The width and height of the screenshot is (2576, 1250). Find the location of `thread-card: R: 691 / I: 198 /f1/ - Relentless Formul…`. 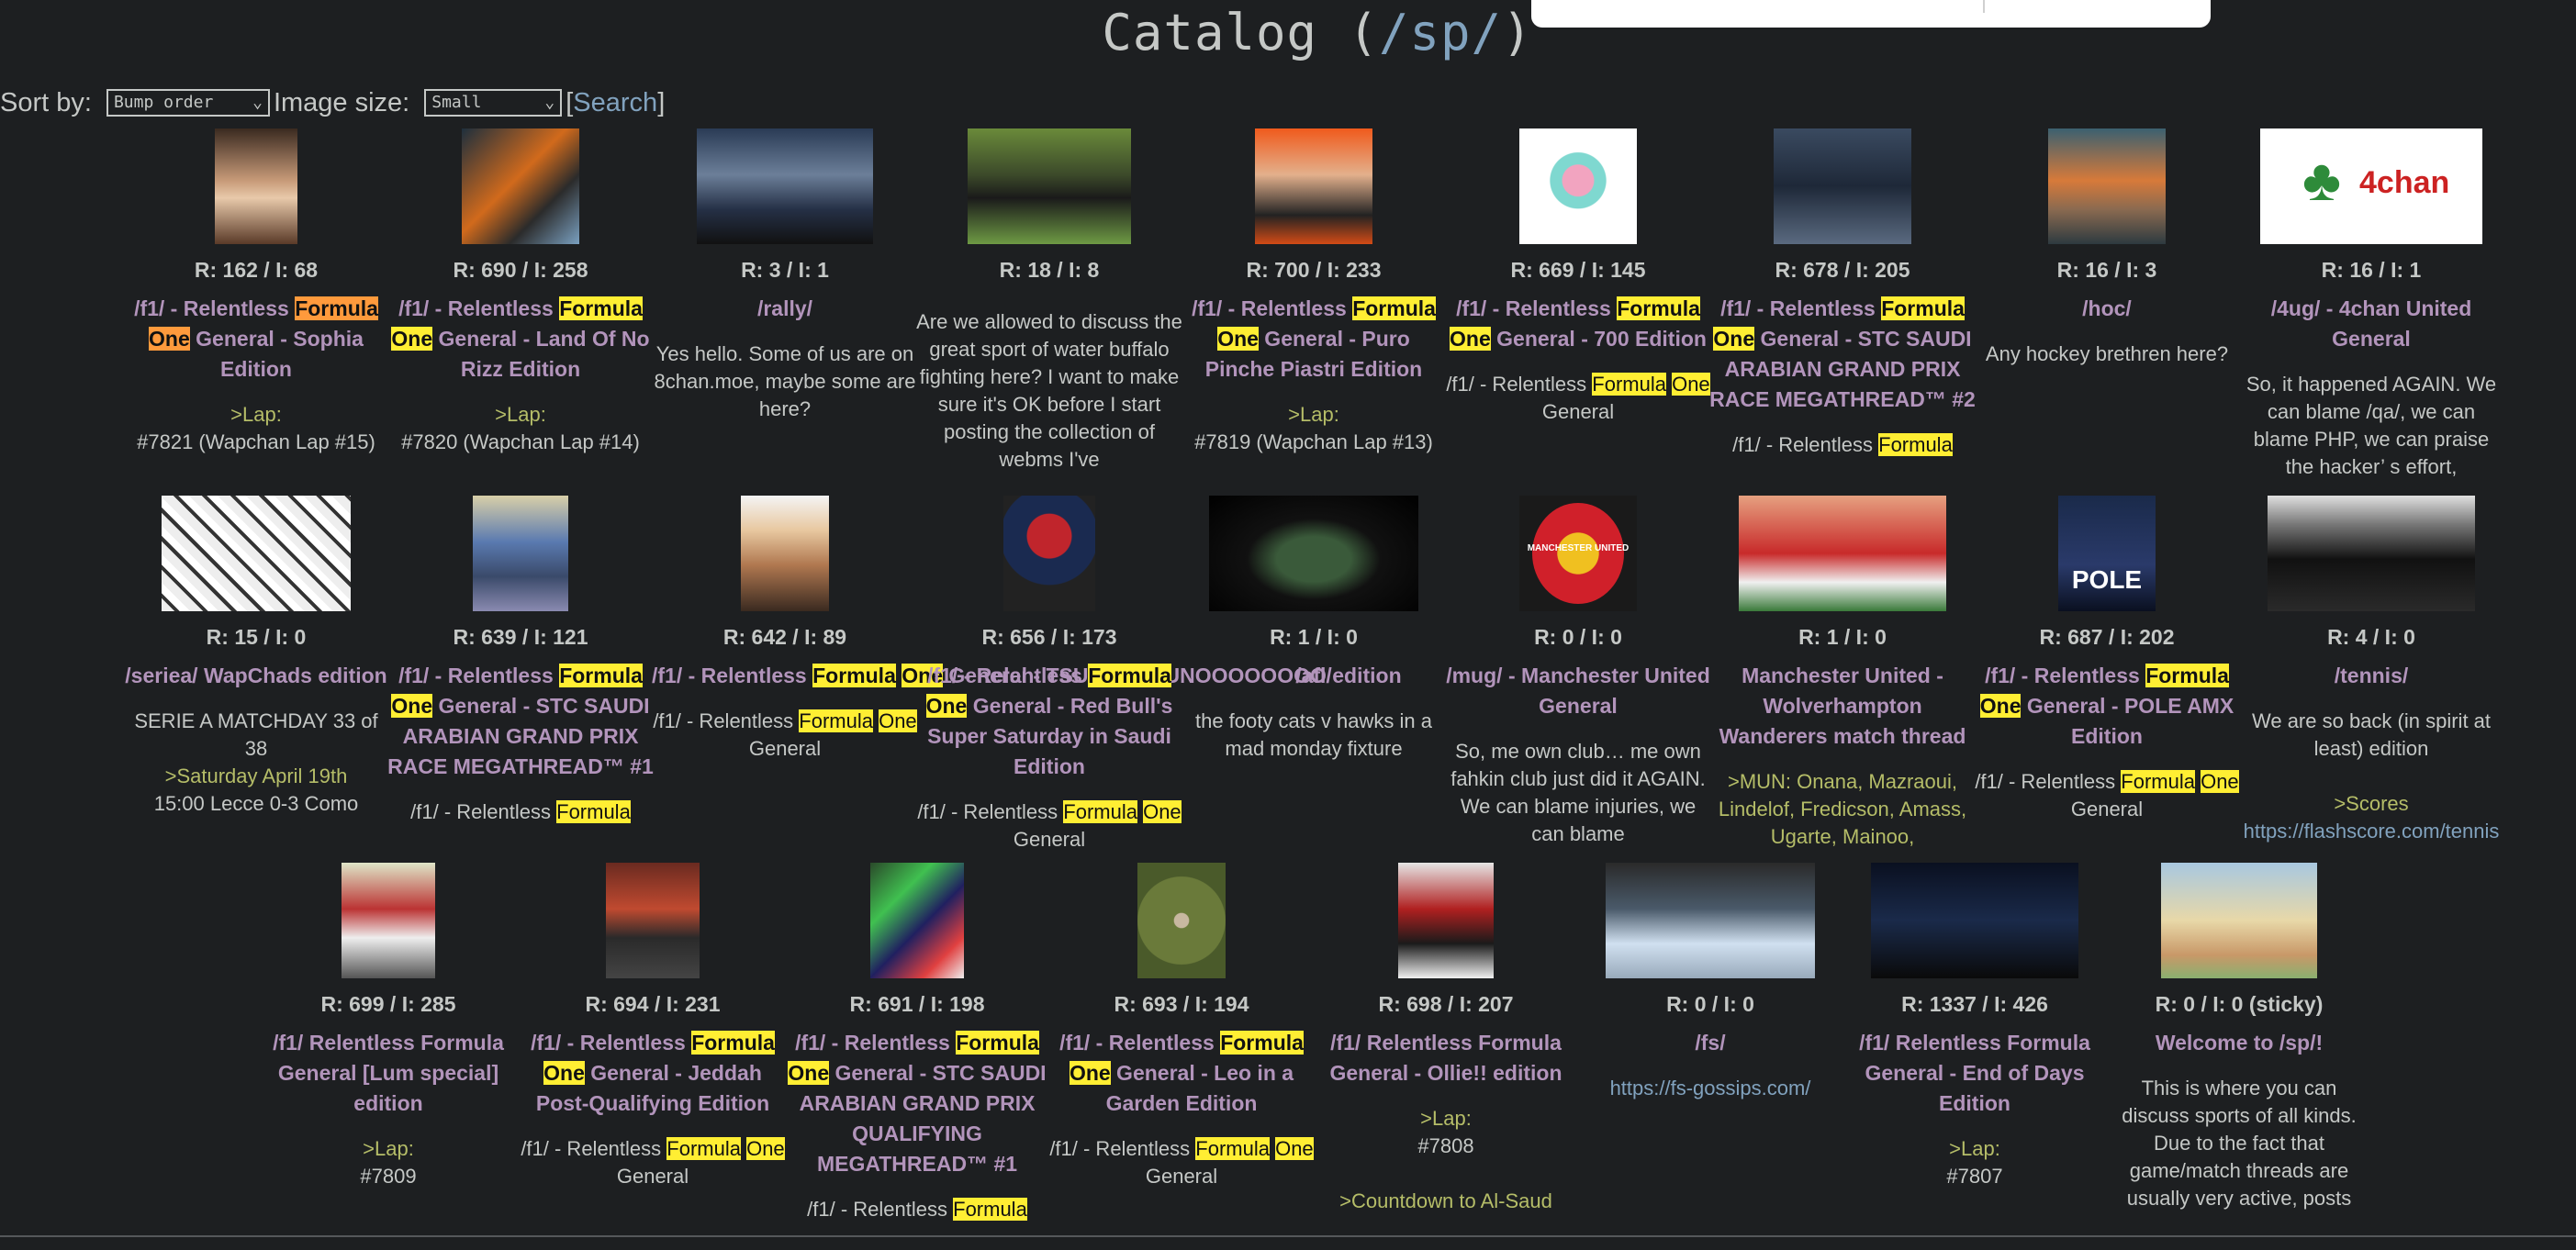

thread-card: R: 691 / I: 198 /f1/ - Relentless Formul… is located at coordinates (917, 1043).